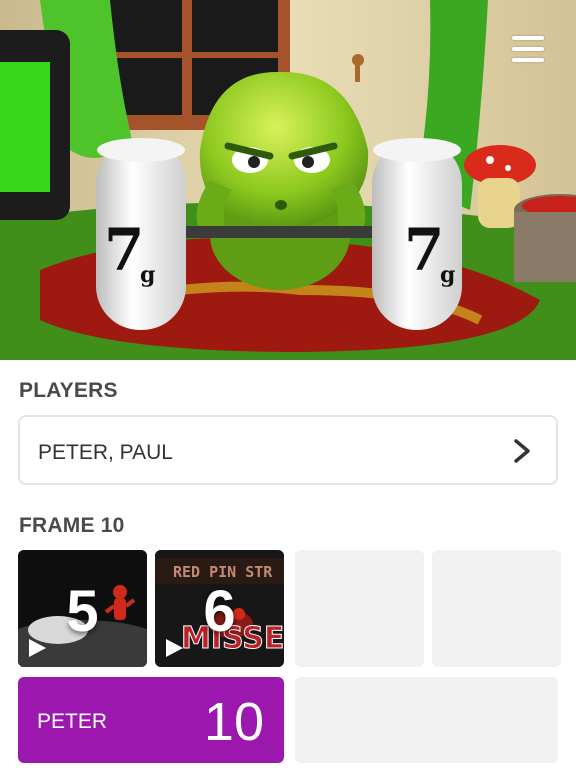 The width and height of the screenshot is (576, 768). I want to click on player-score-card: PETER 10, so click(151, 720).